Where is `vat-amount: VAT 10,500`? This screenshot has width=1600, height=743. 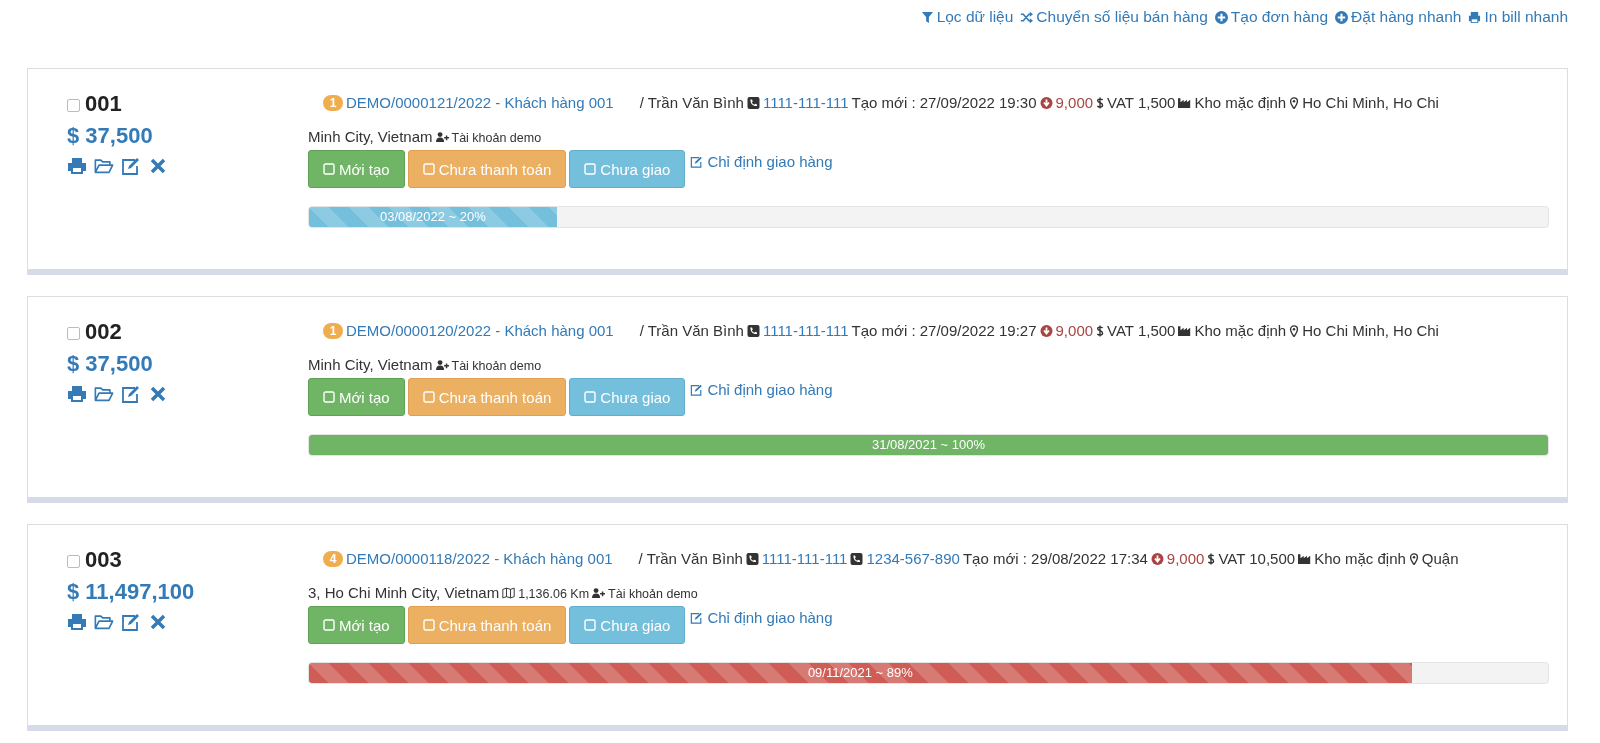
vat-amount: VAT 10,500 is located at coordinates (1257, 558).